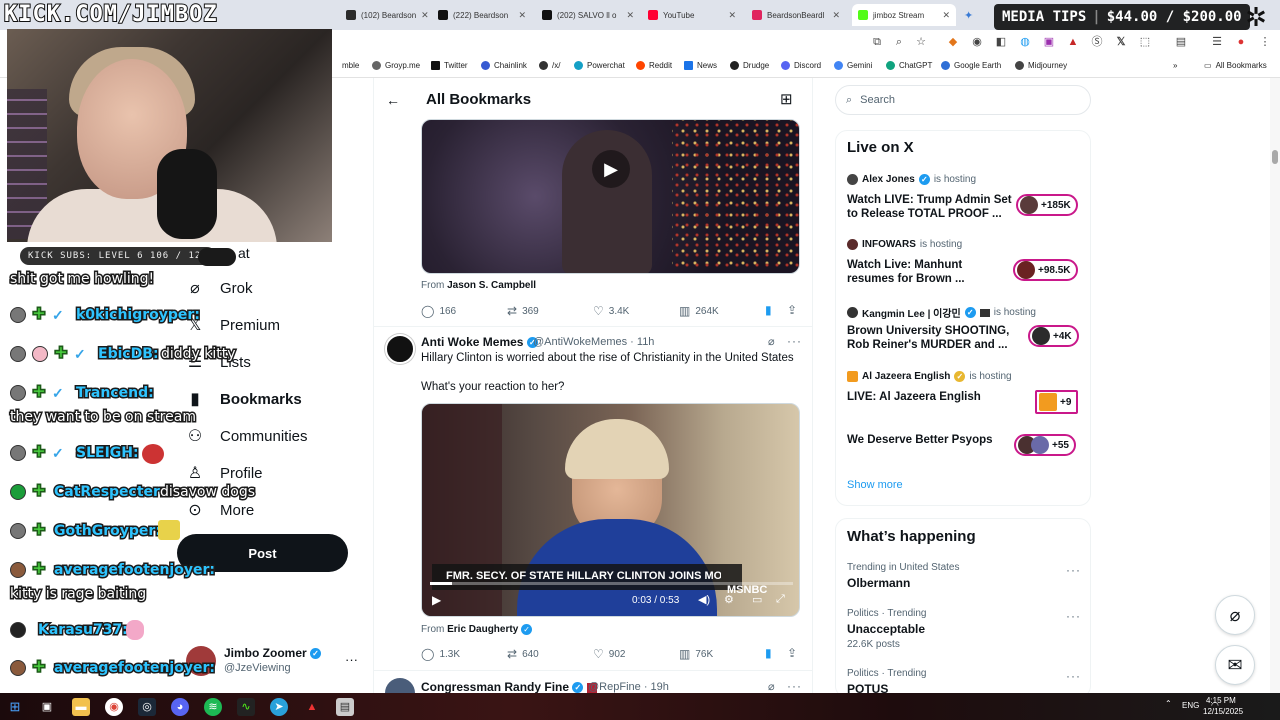  Describe the element at coordinates (749, 65) in the screenshot. I see `bookmark-item: Drudge` at that location.